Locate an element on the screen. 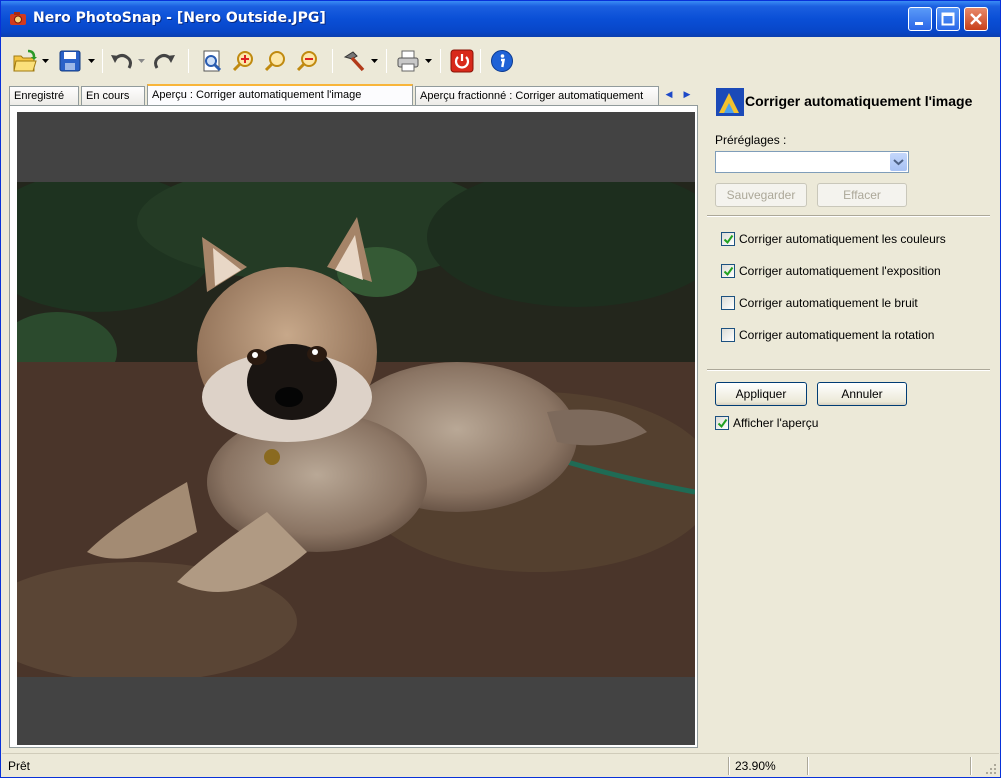 This screenshot has width=1001, height=778. auto-correct-icon is located at coordinates (730, 102).